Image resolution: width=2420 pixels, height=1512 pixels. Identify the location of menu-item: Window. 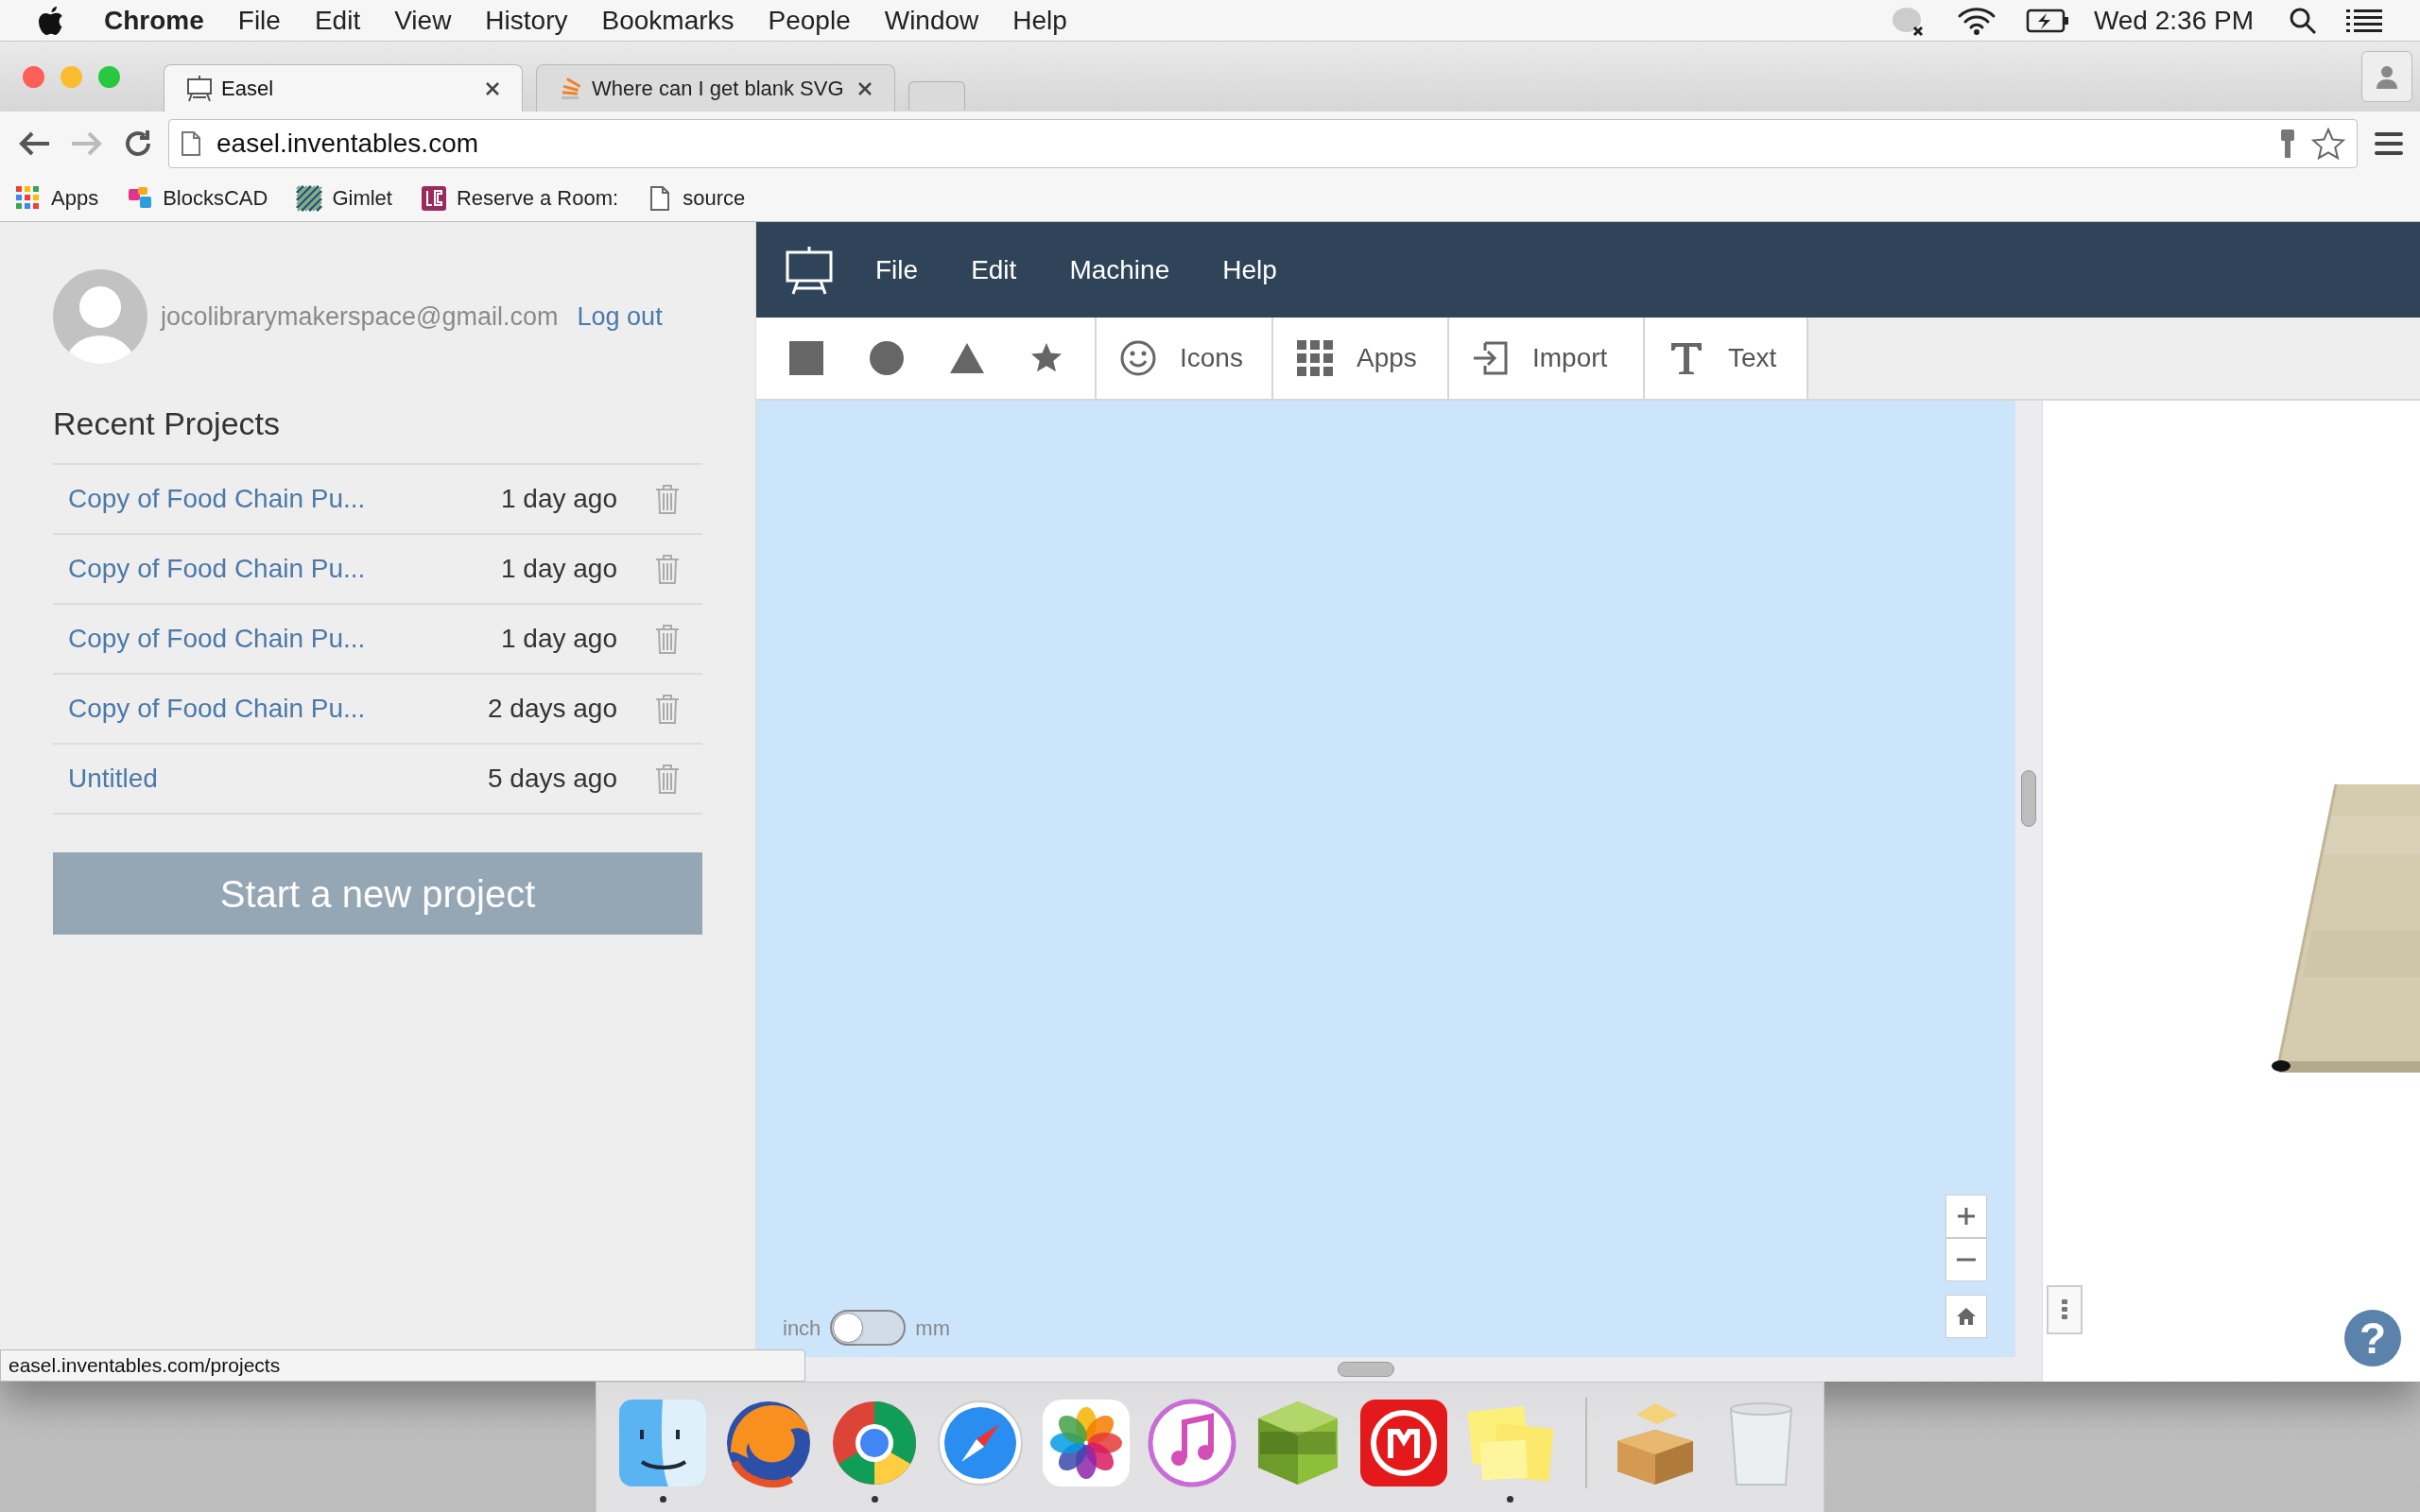
(931, 20).